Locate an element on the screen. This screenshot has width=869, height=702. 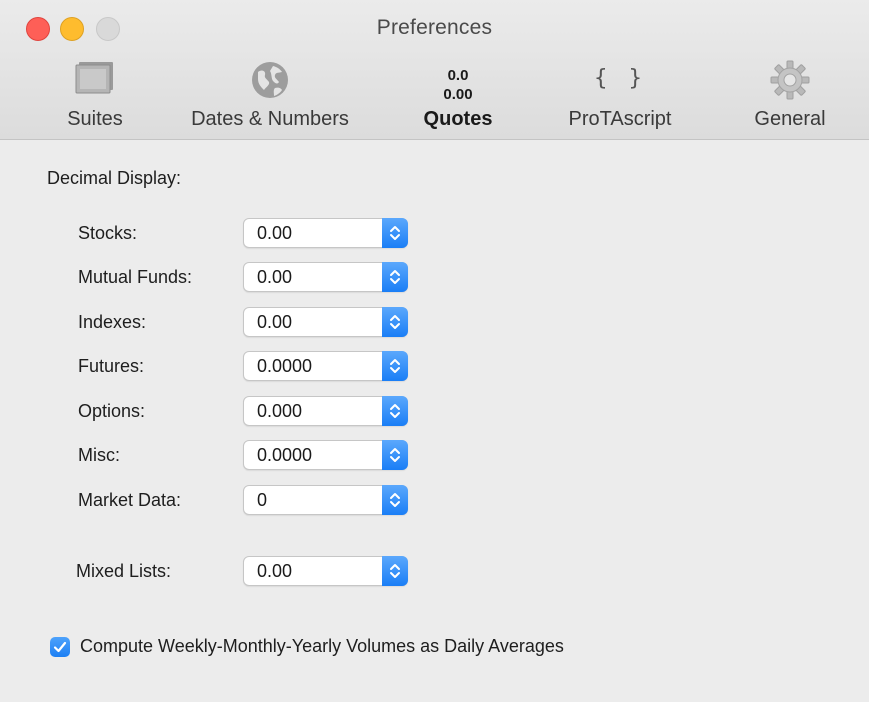
indexes-label: Indexes: is located at coordinates (112, 322).